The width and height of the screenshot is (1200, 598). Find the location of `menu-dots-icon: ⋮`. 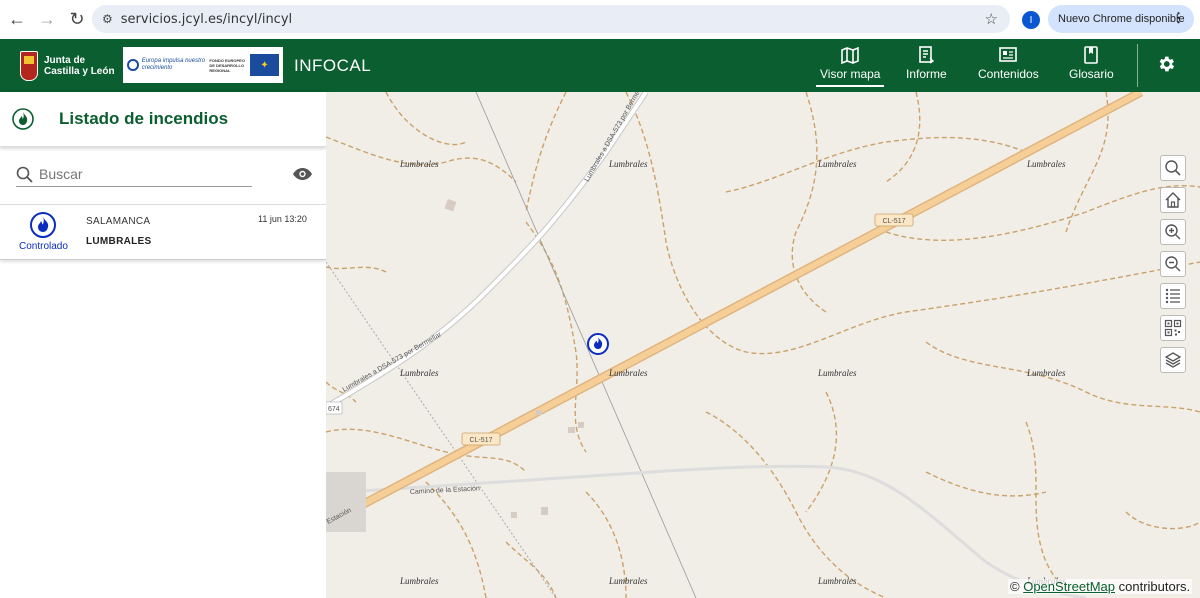

menu-dots-icon: ⋮ is located at coordinates (1178, 18).